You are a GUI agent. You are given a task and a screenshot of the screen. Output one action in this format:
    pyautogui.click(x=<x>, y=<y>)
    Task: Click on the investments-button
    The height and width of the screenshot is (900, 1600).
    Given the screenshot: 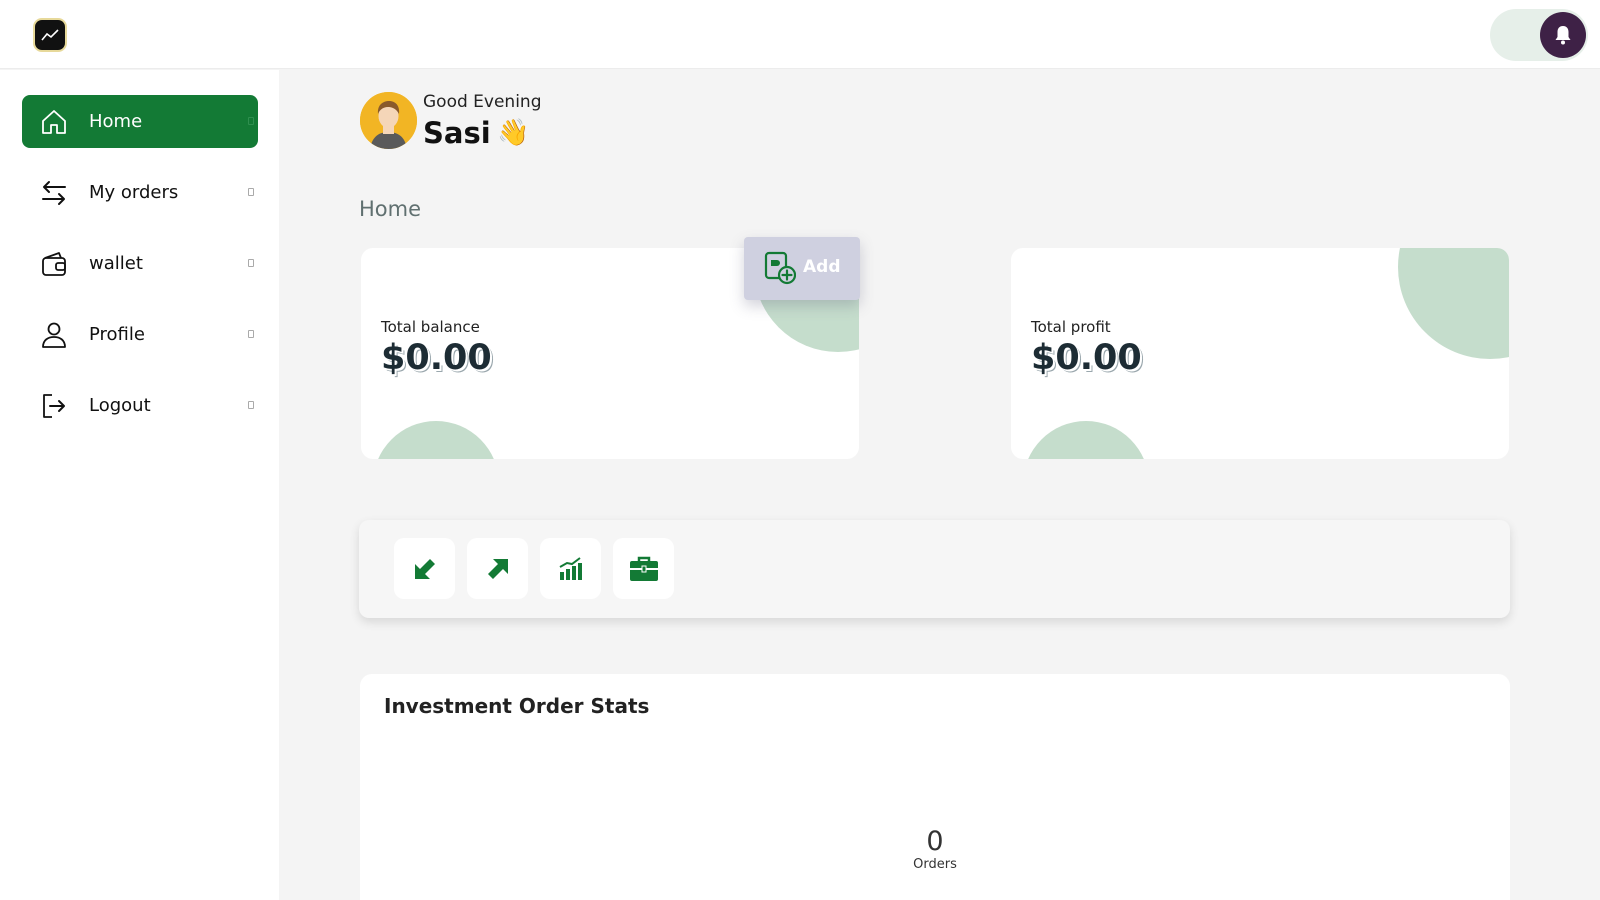 What is the action you would take?
    pyautogui.click(x=570, y=568)
    